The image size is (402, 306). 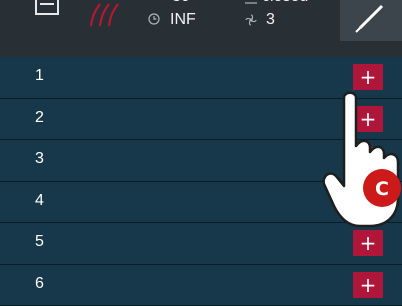 I want to click on pencil-icon, so click(x=371, y=20).